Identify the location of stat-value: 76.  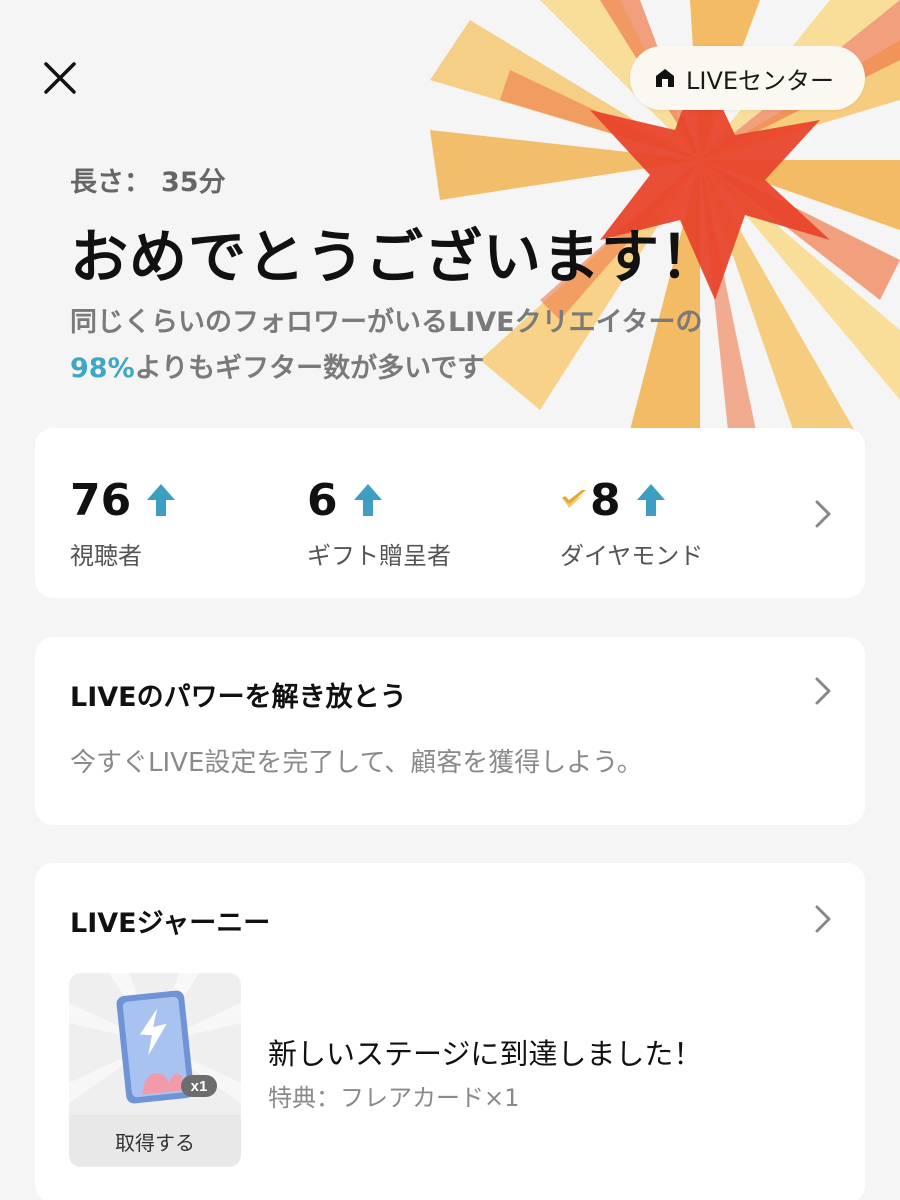
(101, 500).